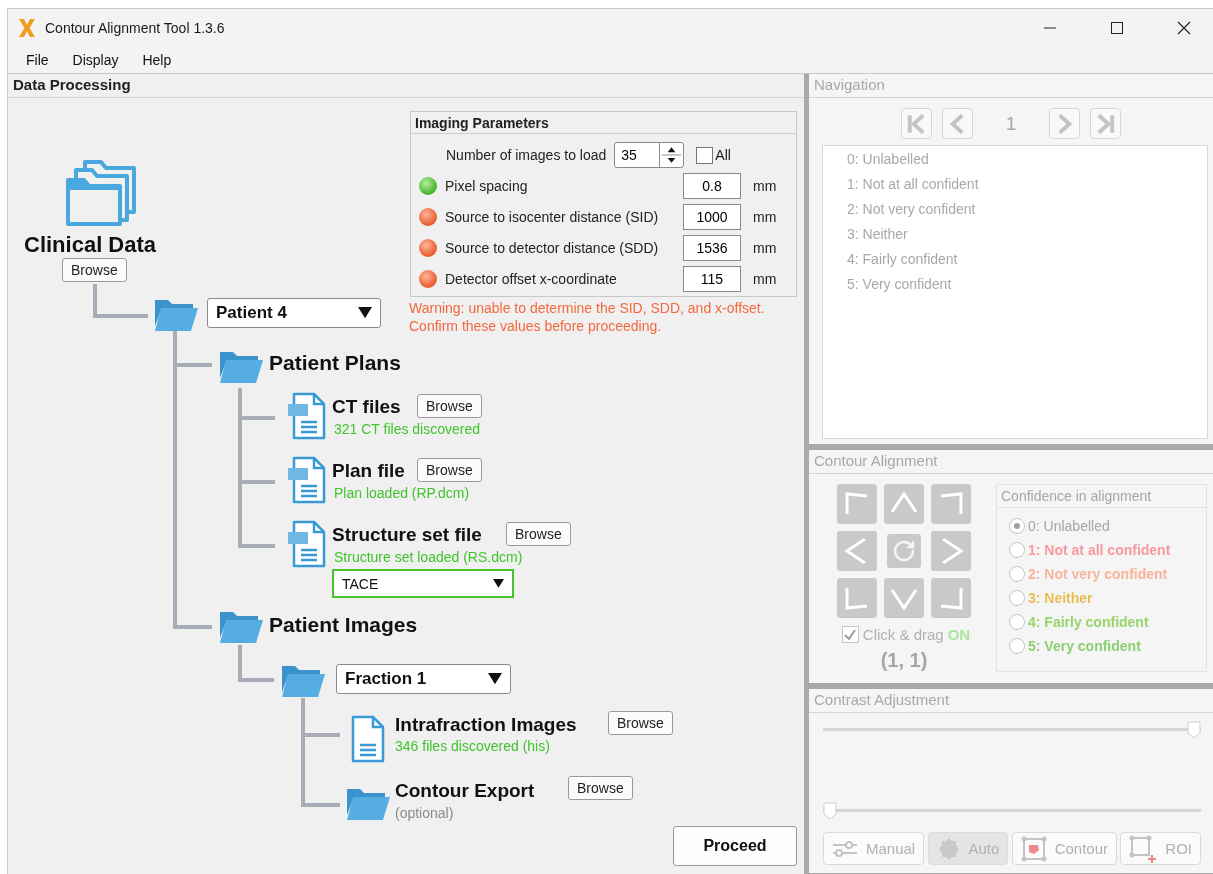 The image size is (1213, 874). I want to click on fraction-dropdown: Fraction 1, so click(423, 679).